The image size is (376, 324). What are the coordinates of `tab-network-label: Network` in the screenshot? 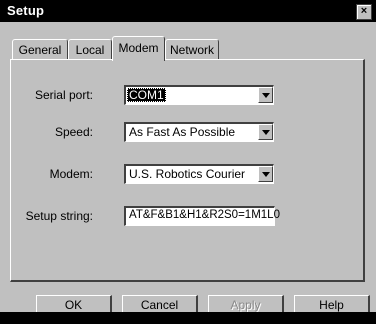 It's located at (191, 50).